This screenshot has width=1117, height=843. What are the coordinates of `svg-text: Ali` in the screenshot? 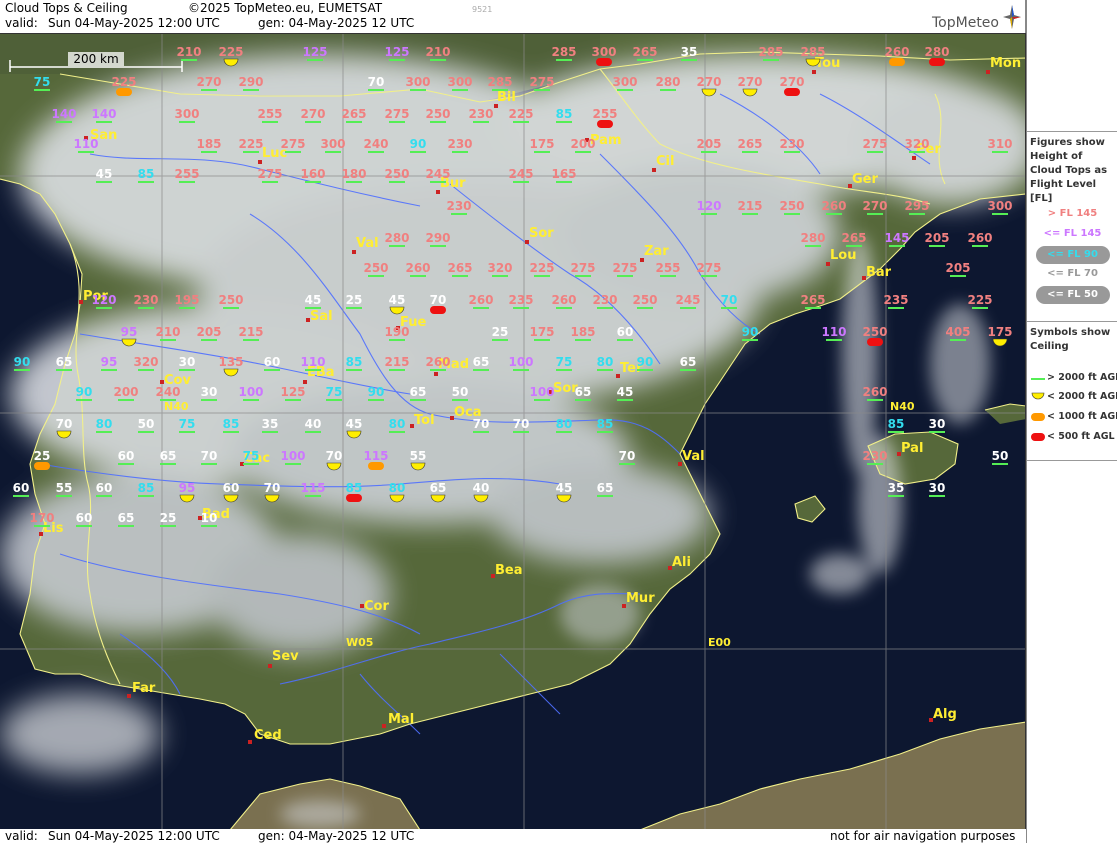 It's located at (681, 562).